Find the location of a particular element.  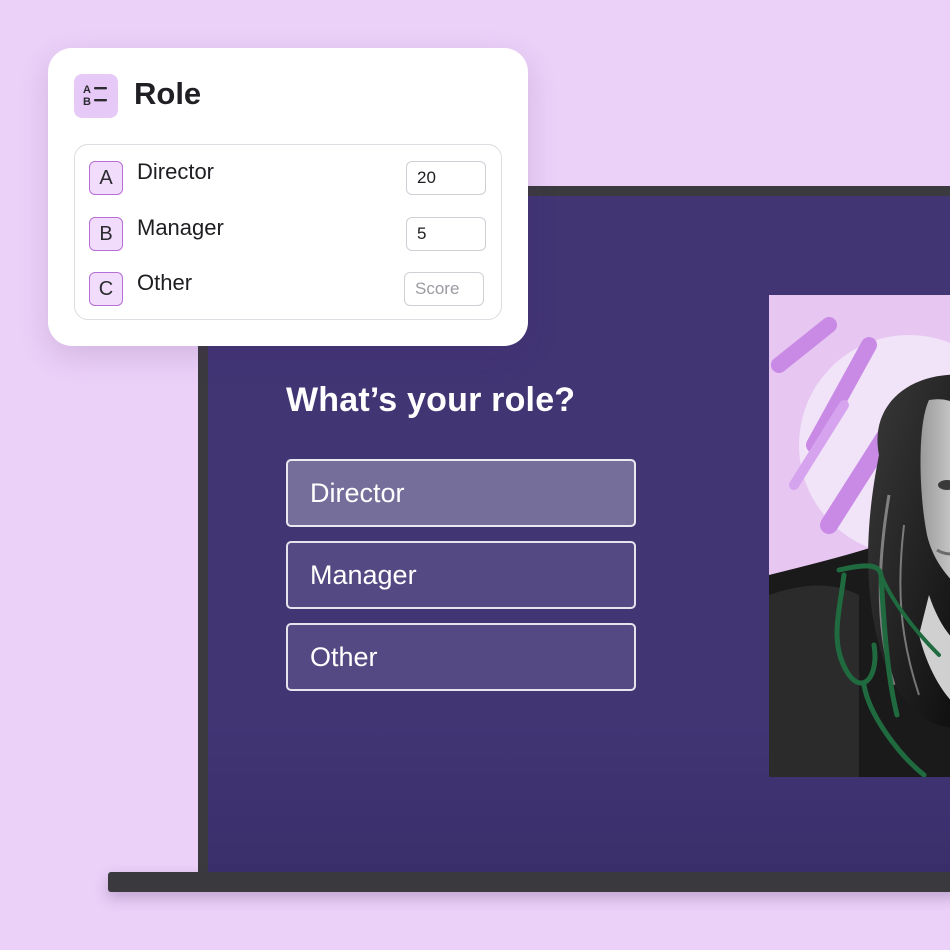

choice-row-b: B Manager is located at coordinates (289, 234).